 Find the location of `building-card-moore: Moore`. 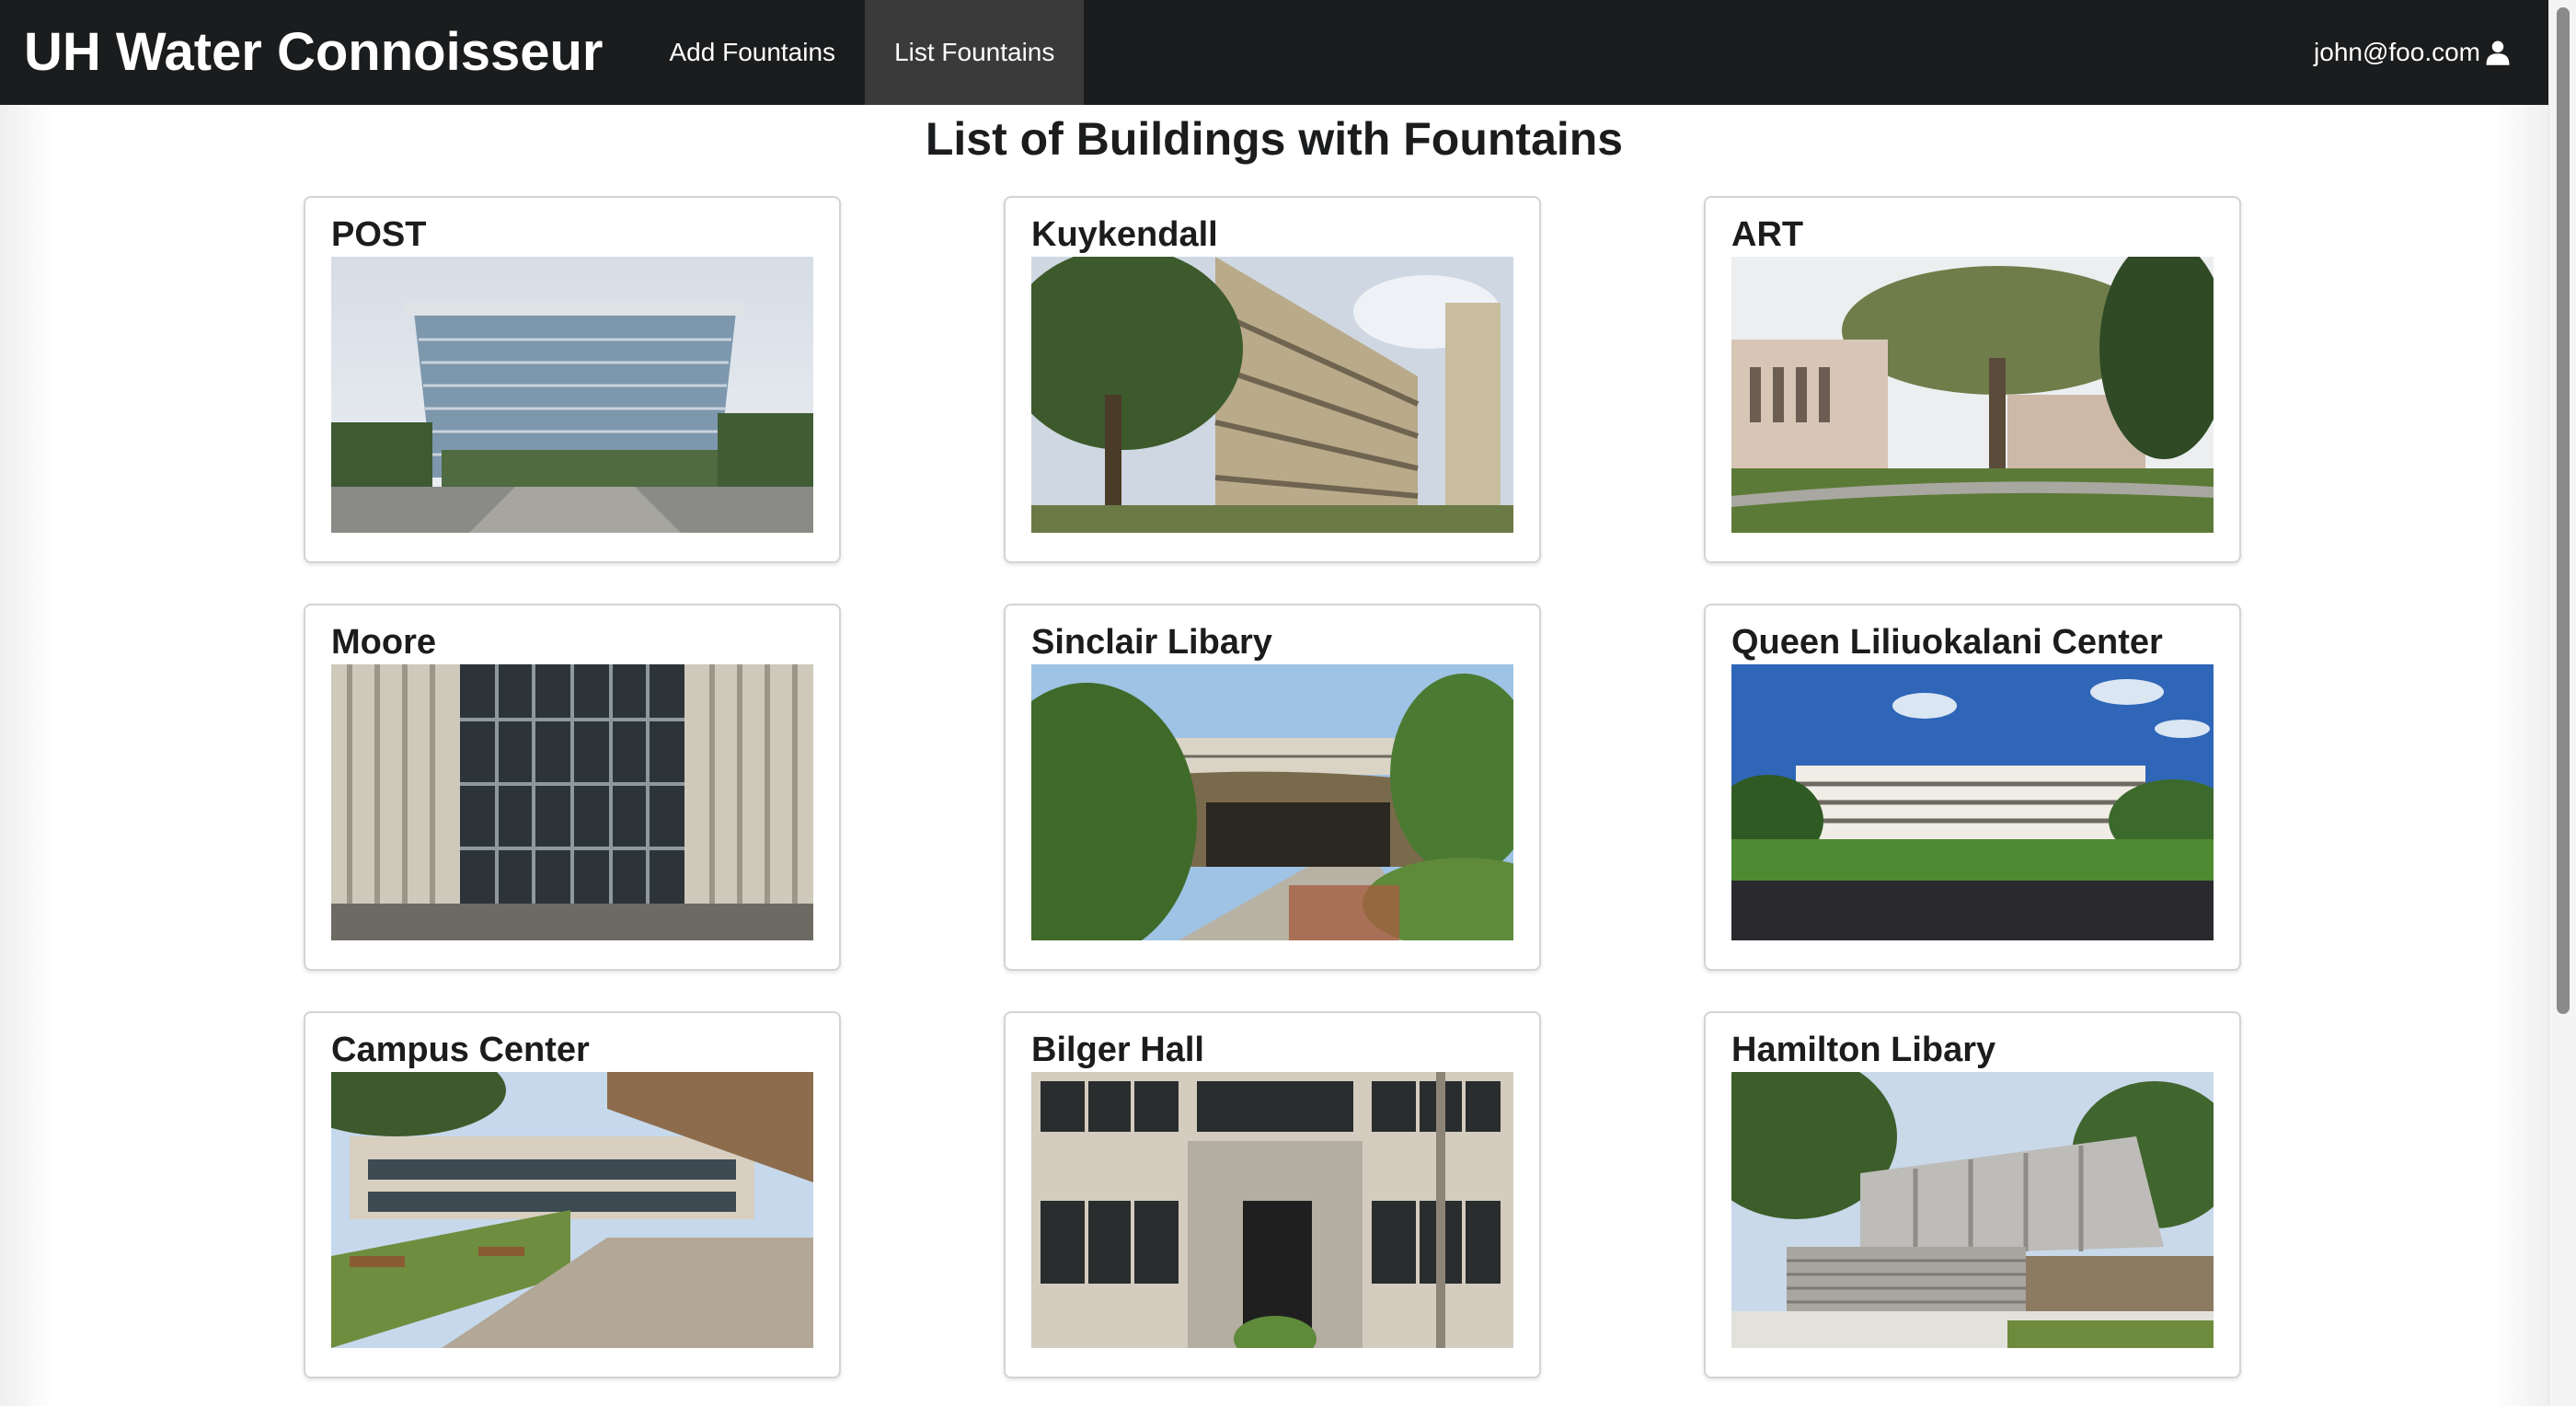

building-card-moore: Moore is located at coordinates (572, 788).